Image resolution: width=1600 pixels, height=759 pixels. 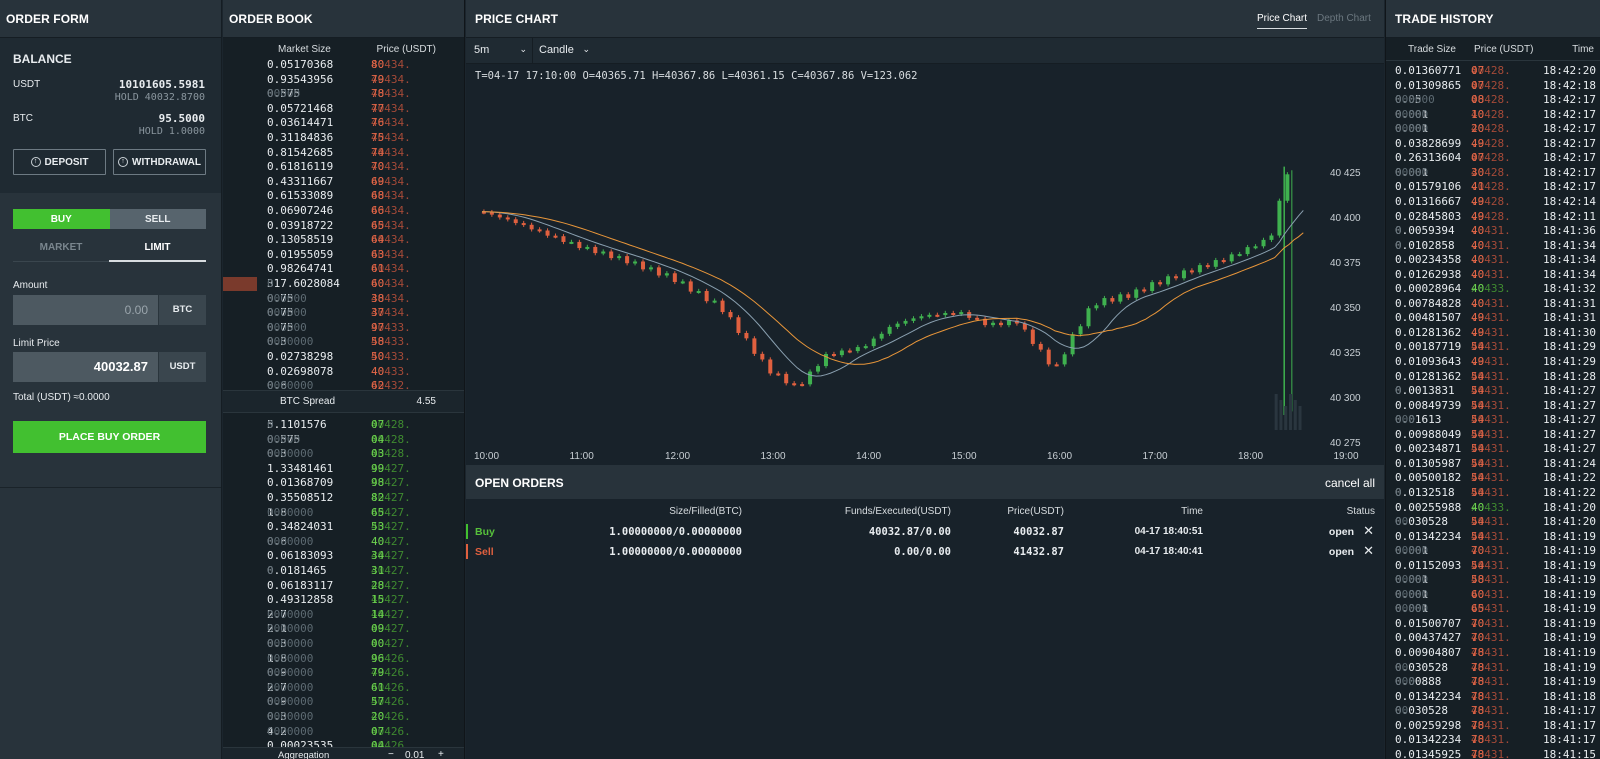 What do you see at coordinates (343, 240) in the screenshot?
I see `ask-row: 0.13058519 40434. 64` at bounding box center [343, 240].